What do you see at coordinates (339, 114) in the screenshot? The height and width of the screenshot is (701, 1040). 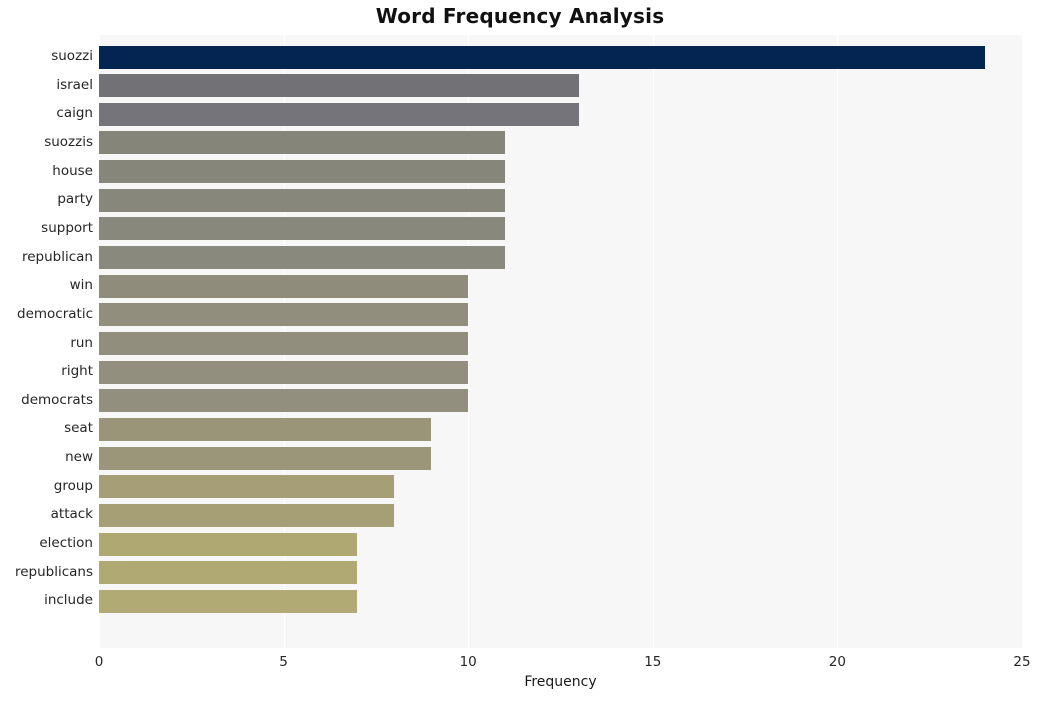 I see `bar-caign` at bounding box center [339, 114].